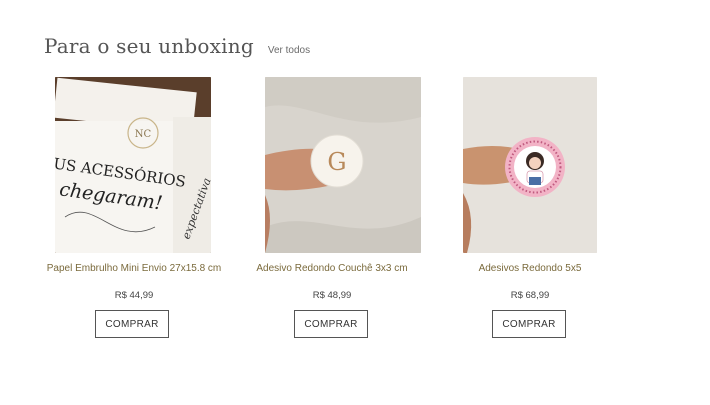 Image resolution: width=710 pixels, height=405 pixels. I want to click on product-image: G, so click(343, 165).